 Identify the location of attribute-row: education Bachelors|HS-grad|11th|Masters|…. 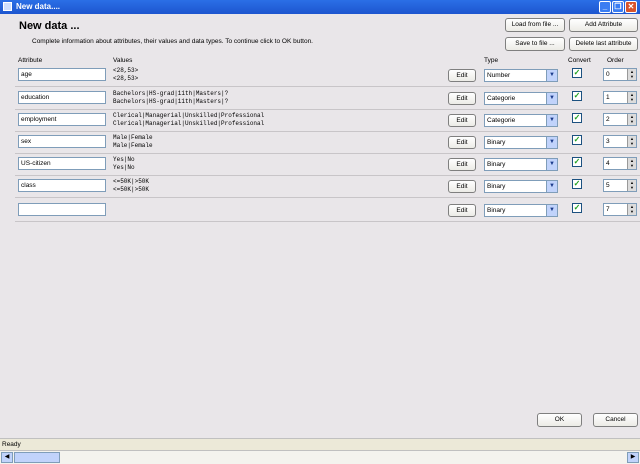
(327, 99).